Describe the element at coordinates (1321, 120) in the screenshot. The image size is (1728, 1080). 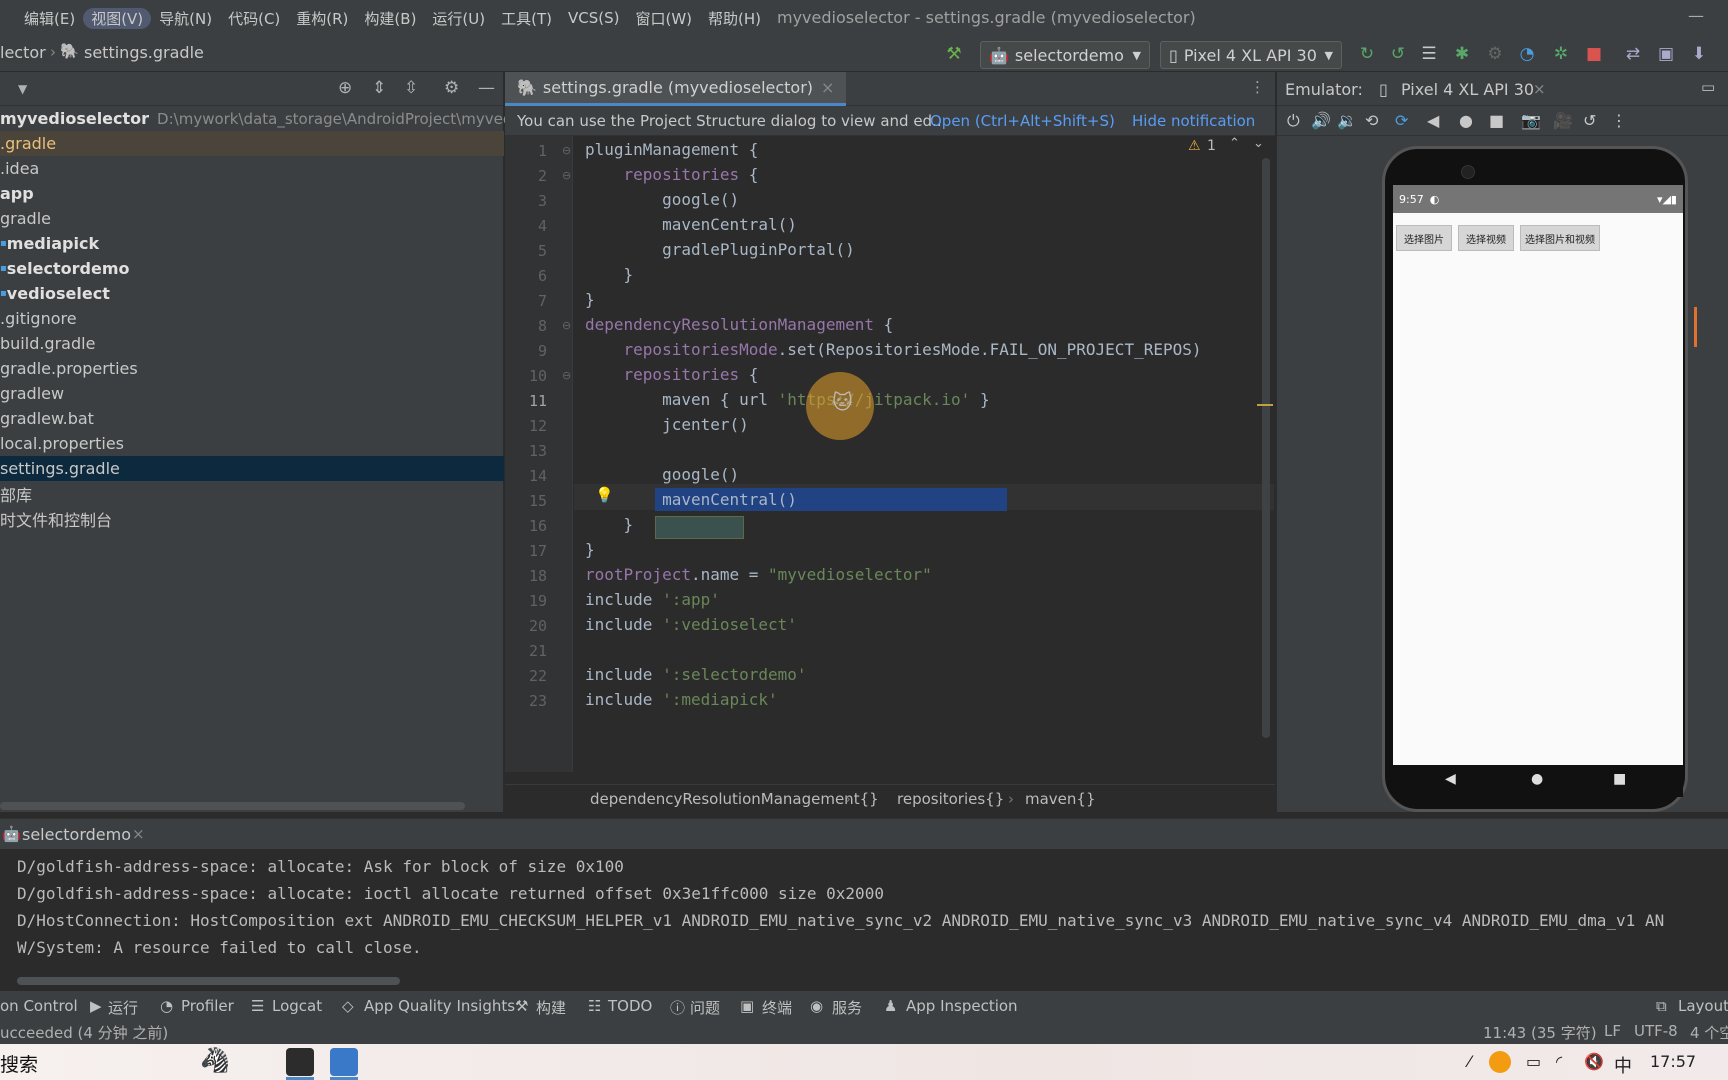
I see `volume-up-icon: 🔊` at that location.